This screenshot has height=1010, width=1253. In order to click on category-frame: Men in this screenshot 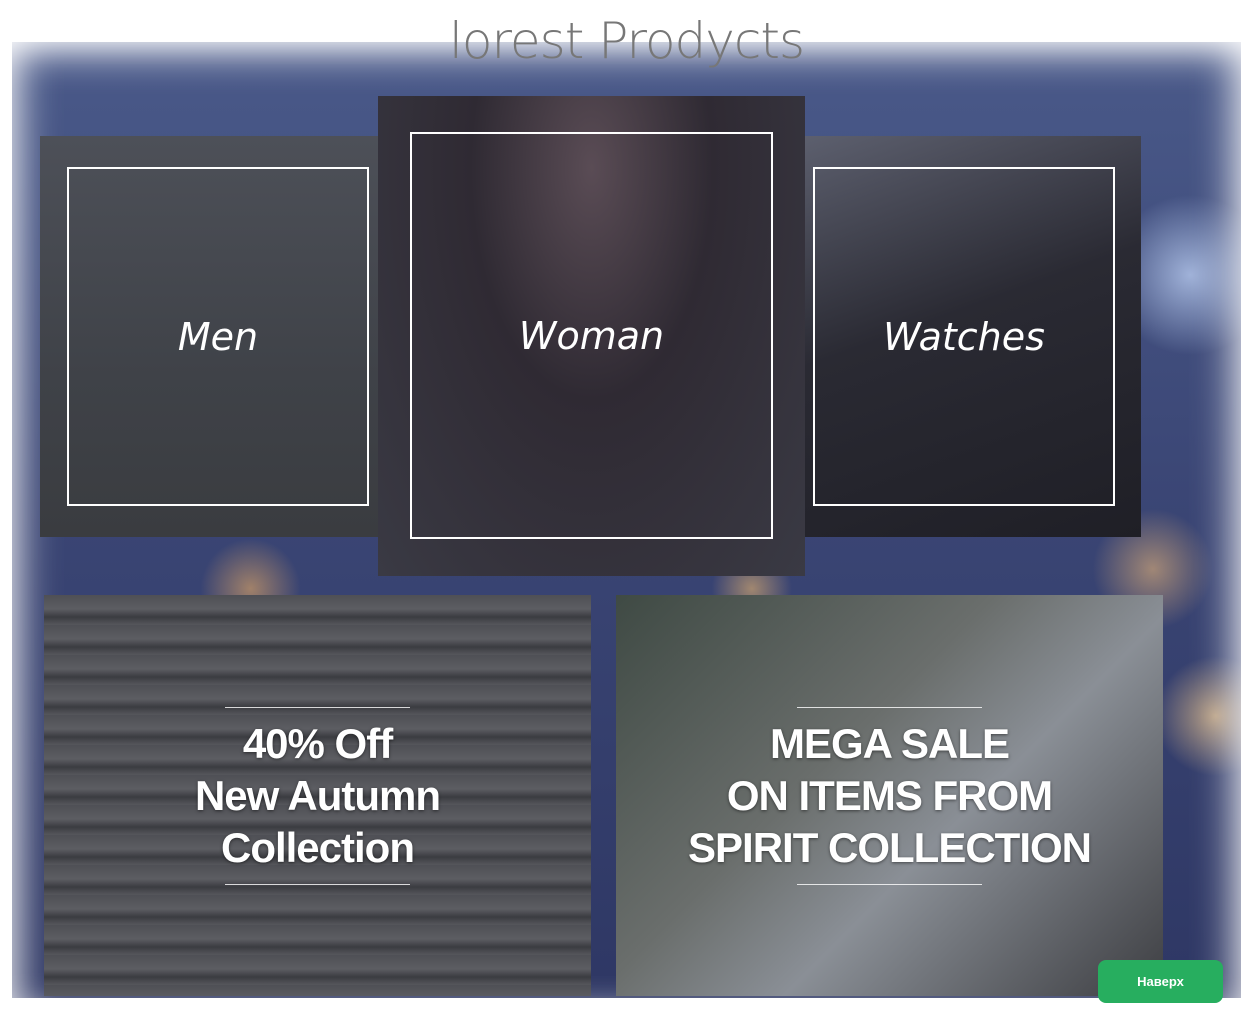, I will do `click(218, 336)`.